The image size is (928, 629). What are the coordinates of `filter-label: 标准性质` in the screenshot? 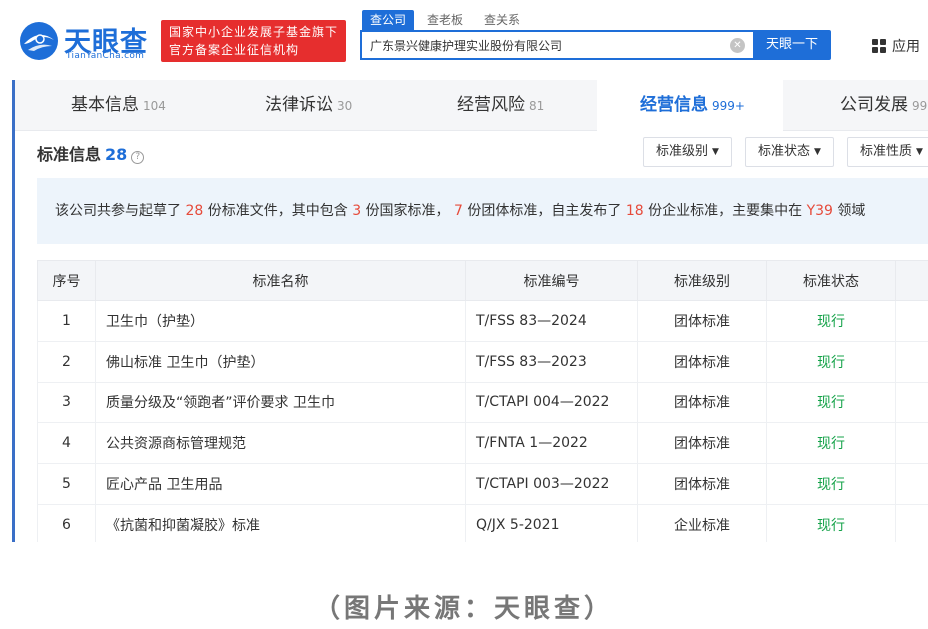 It's located at (886, 151).